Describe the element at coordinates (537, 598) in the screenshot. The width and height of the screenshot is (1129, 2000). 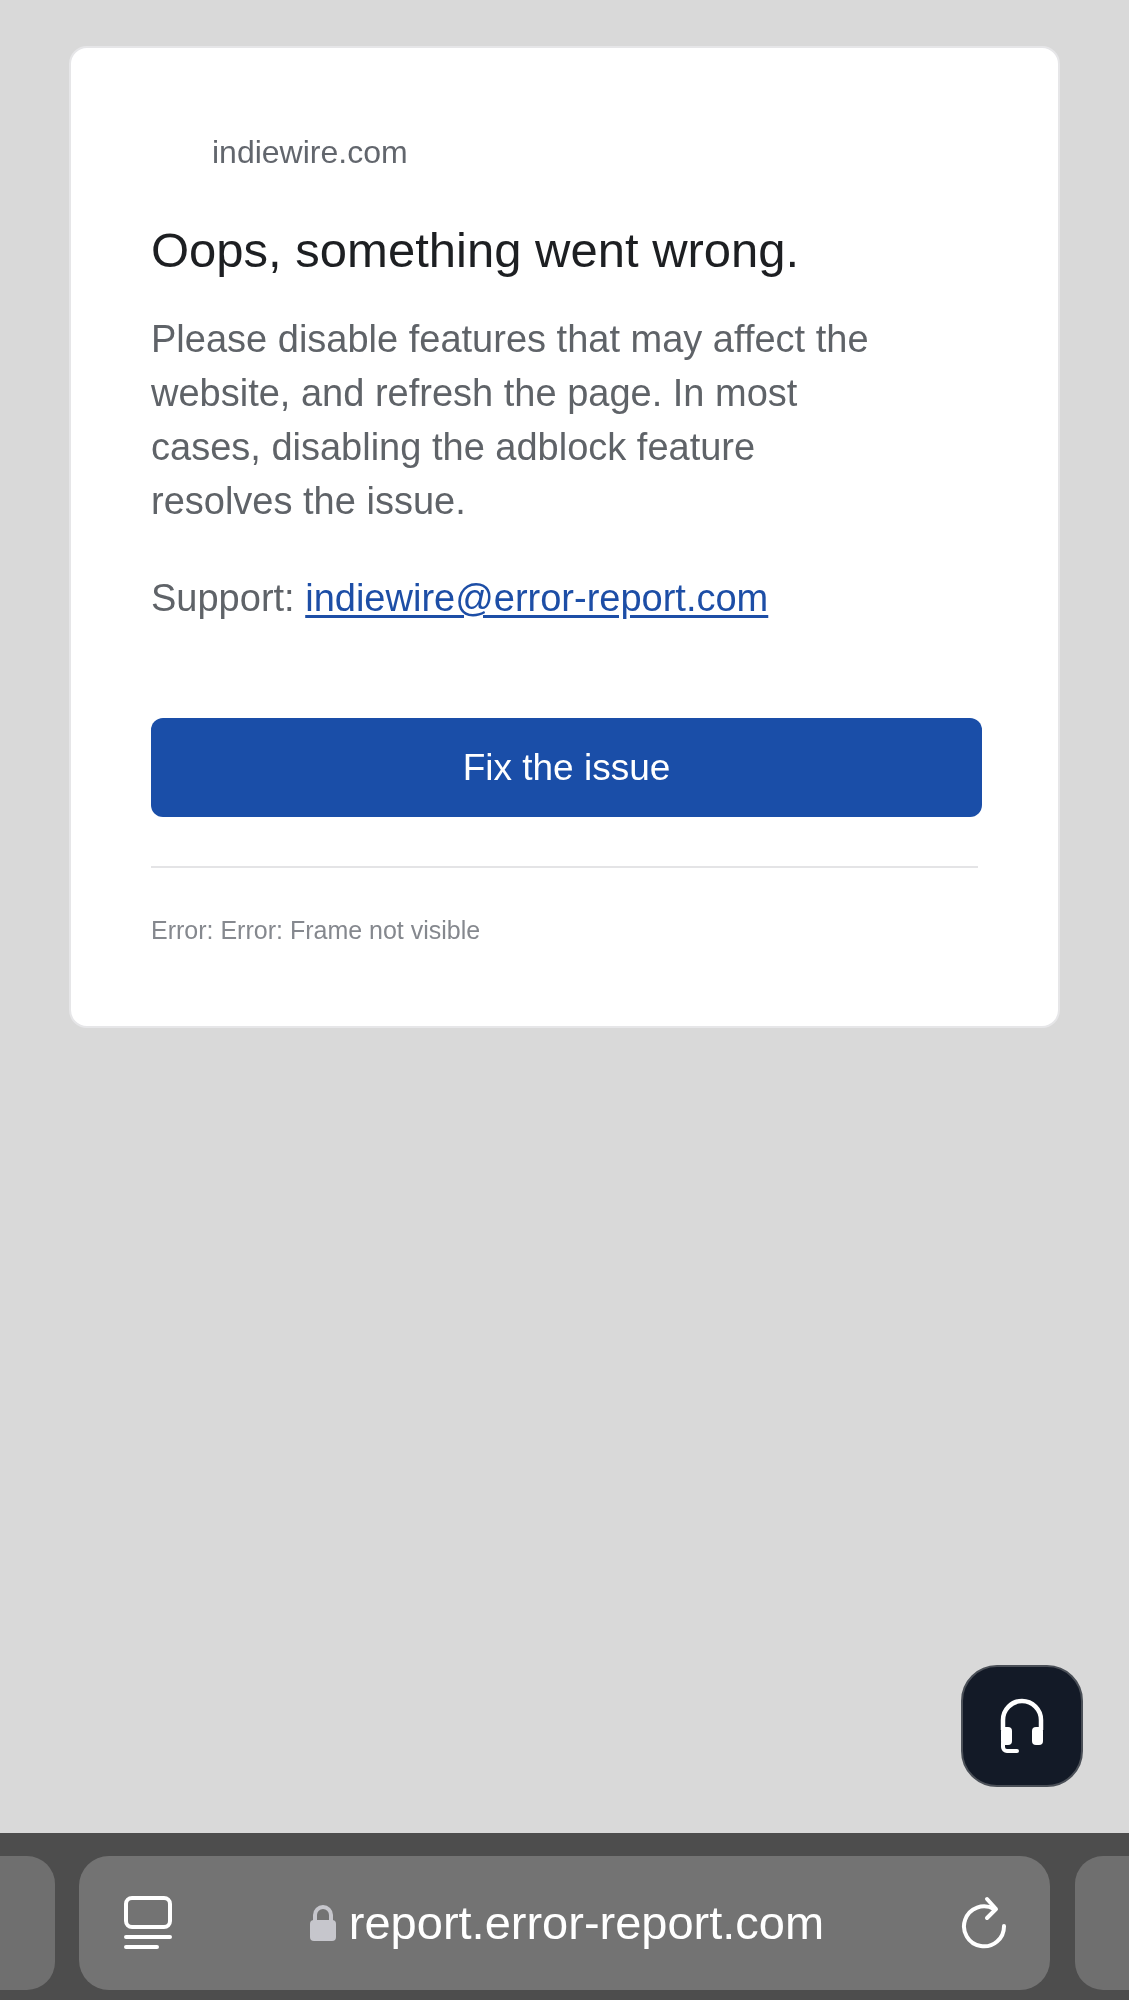
I see `support-email-link: indiewire@error-report.com` at that location.